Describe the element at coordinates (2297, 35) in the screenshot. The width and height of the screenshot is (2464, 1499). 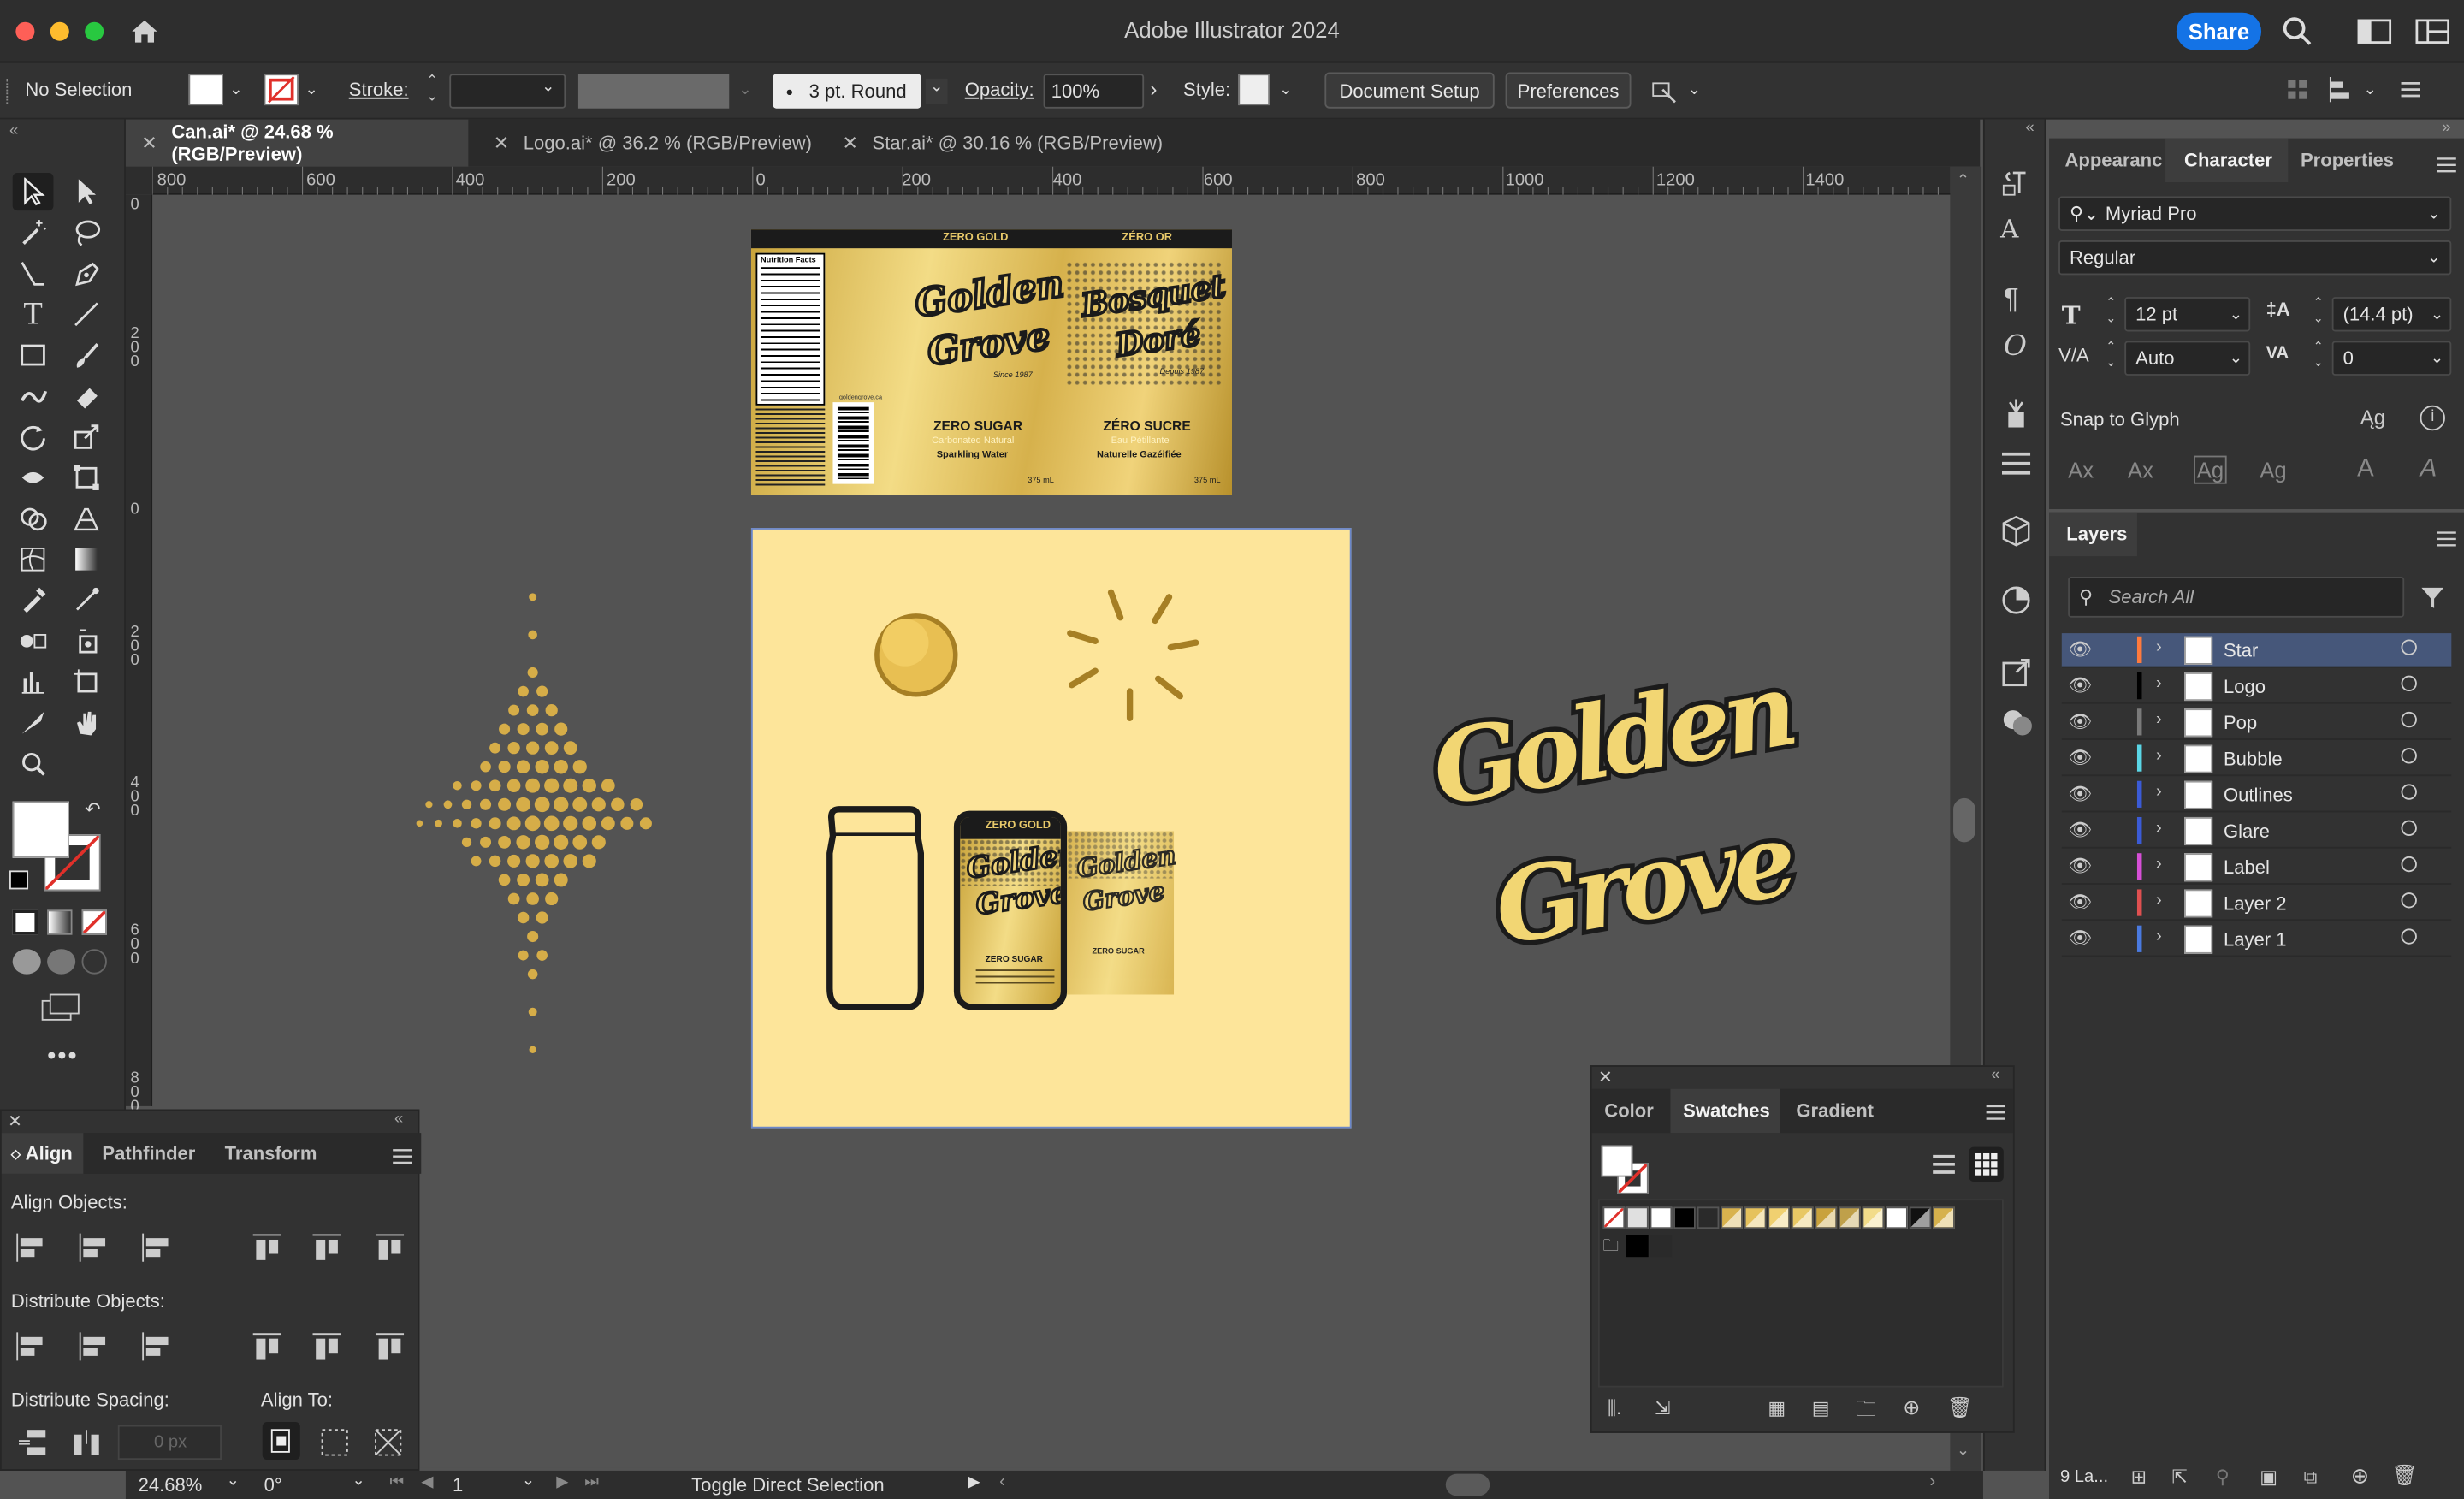
I see `search-icon` at that location.